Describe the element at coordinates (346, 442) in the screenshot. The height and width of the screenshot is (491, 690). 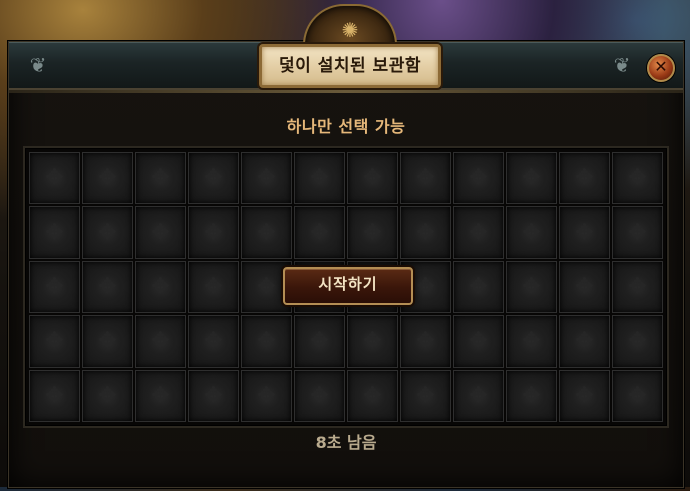
I see `countdown-timer: 8초 남음` at that location.